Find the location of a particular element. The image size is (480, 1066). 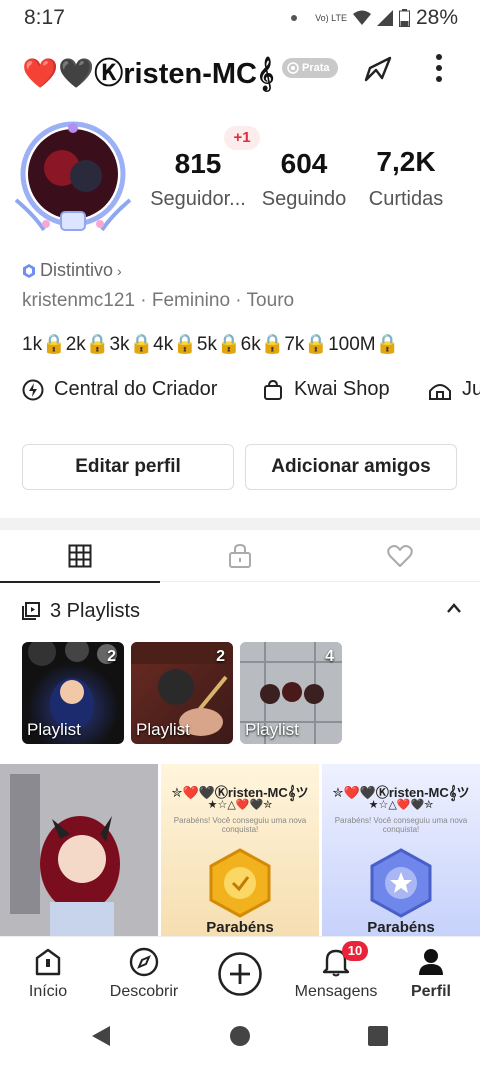

avatar is located at coordinates (73, 179).